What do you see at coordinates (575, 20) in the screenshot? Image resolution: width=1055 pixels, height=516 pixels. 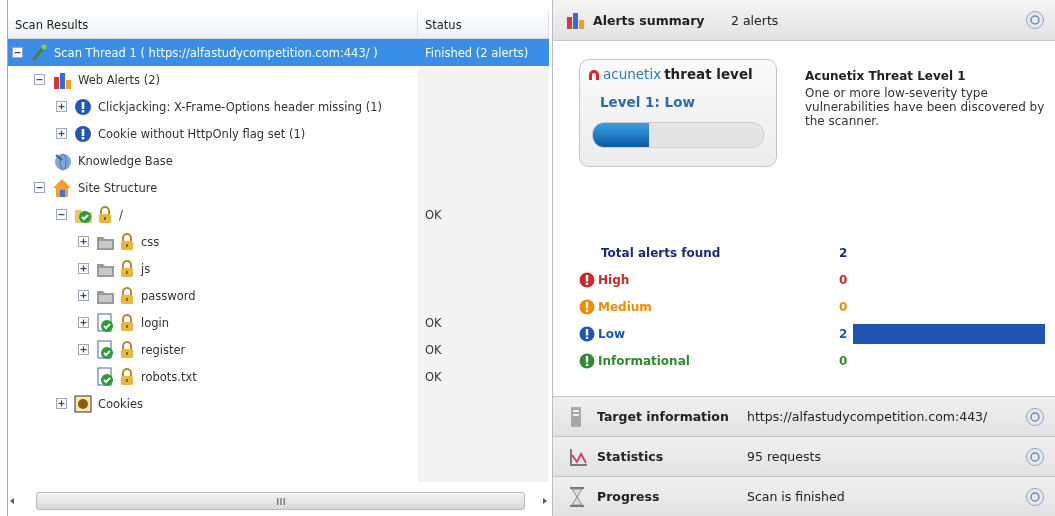 I see `bar-chart-icon` at bounding box center [575, 20].